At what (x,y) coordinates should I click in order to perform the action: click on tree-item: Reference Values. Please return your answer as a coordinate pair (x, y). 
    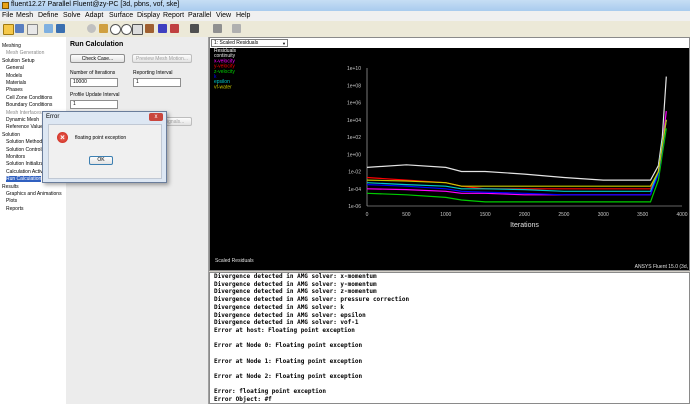
    Looking at the image, I should click on (25, 127).